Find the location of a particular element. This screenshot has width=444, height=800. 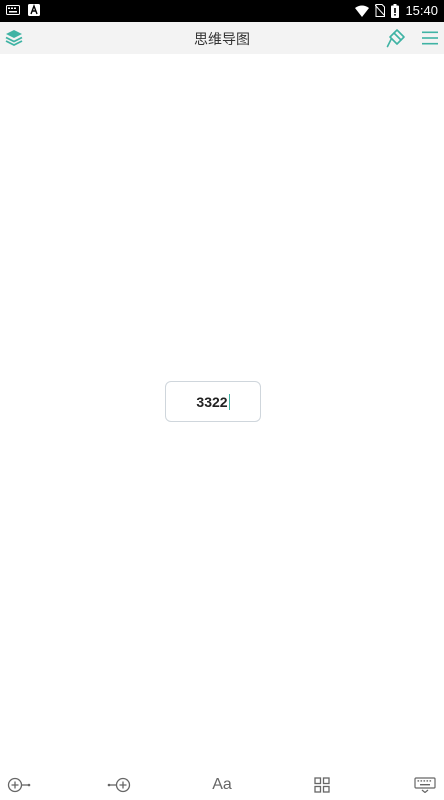

page-title: 思维导图 is located at coordinates (222, 40).